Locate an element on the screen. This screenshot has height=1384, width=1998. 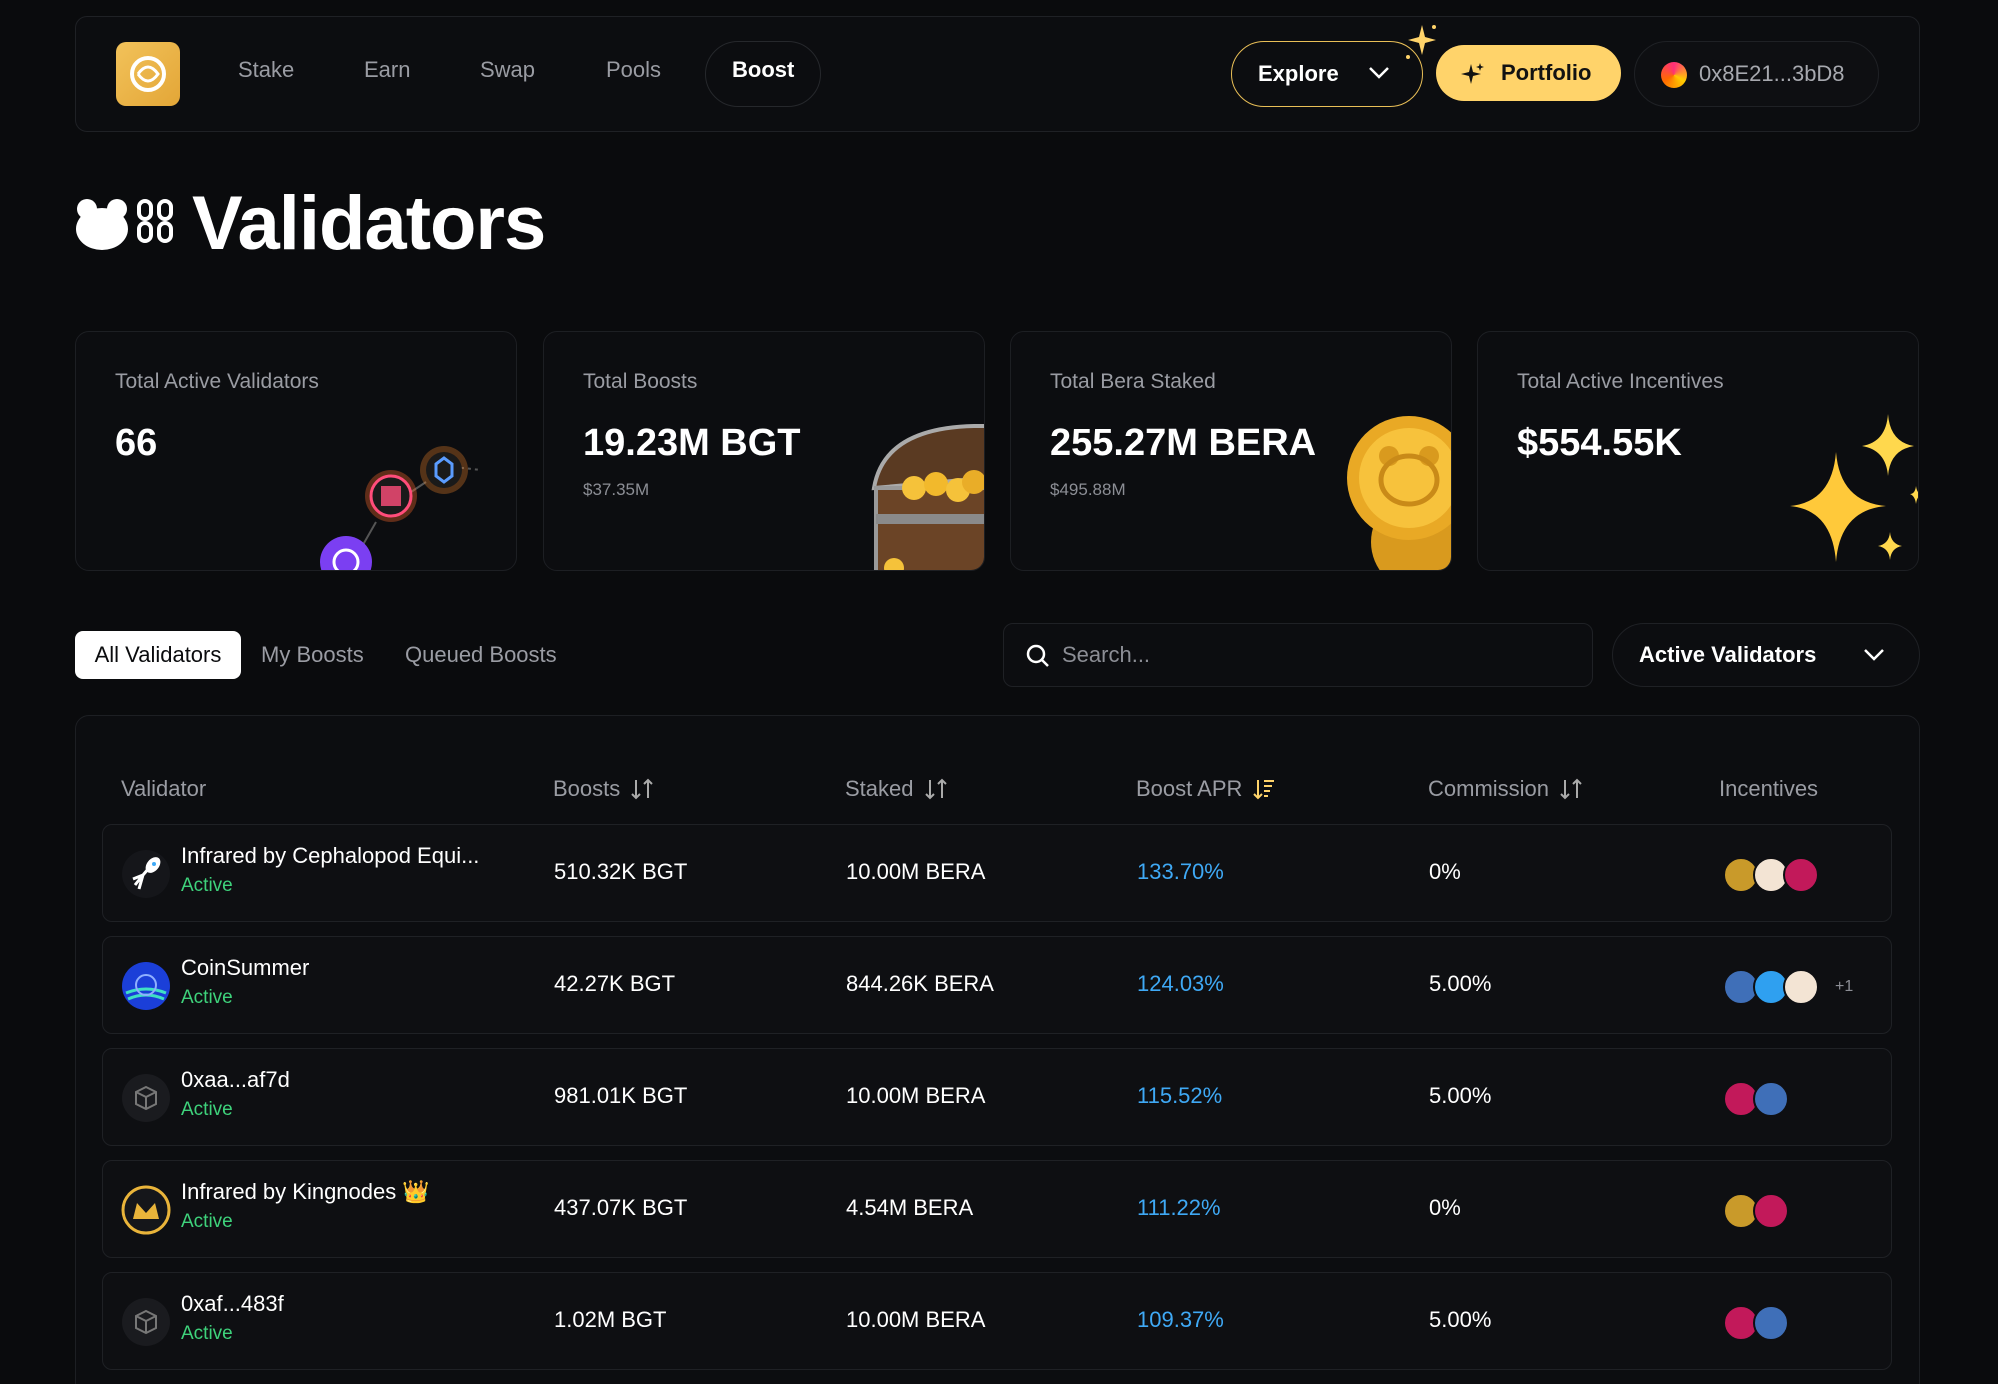
tab-my-boosts: My Boosts is located at coordinates (312, 655).